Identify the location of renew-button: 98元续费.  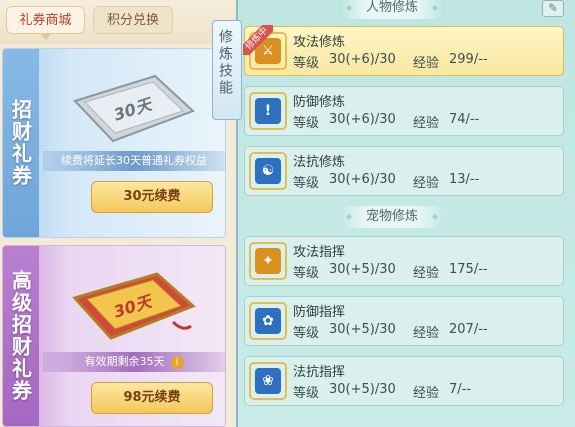
(152, 398).